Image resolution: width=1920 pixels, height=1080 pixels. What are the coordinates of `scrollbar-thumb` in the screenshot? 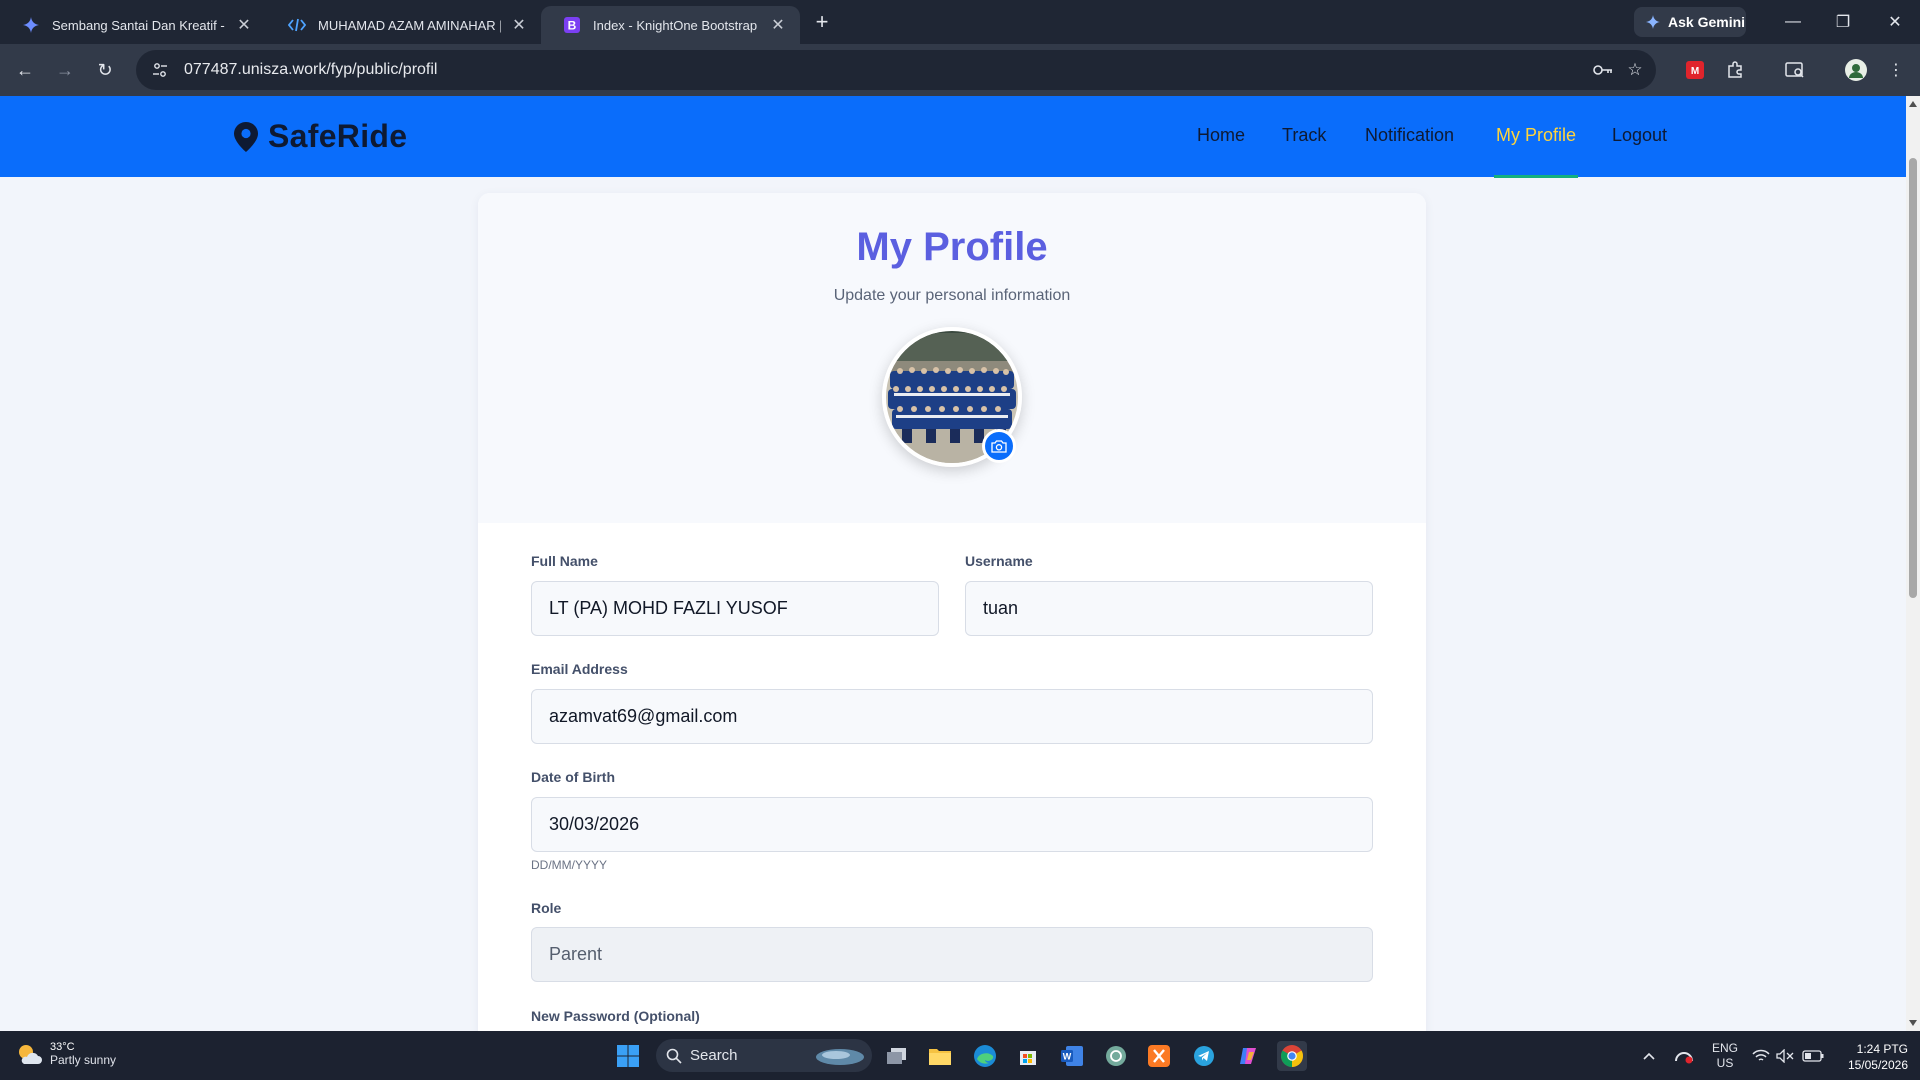 It's located at (1913, 378).